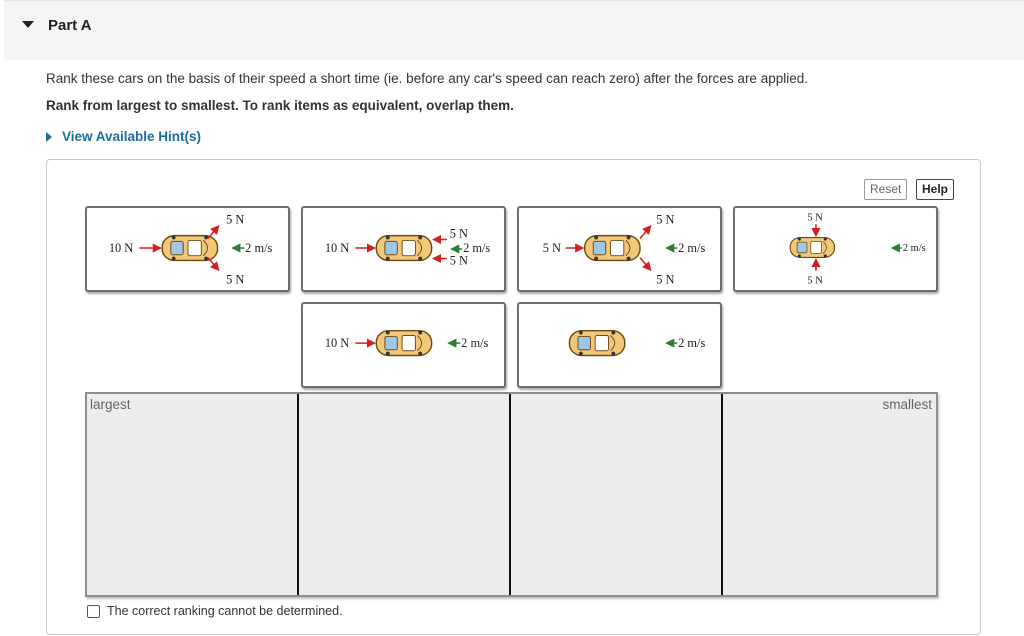  I want to click on view-hints-link: View Available Hint(s), so click(123, 136).